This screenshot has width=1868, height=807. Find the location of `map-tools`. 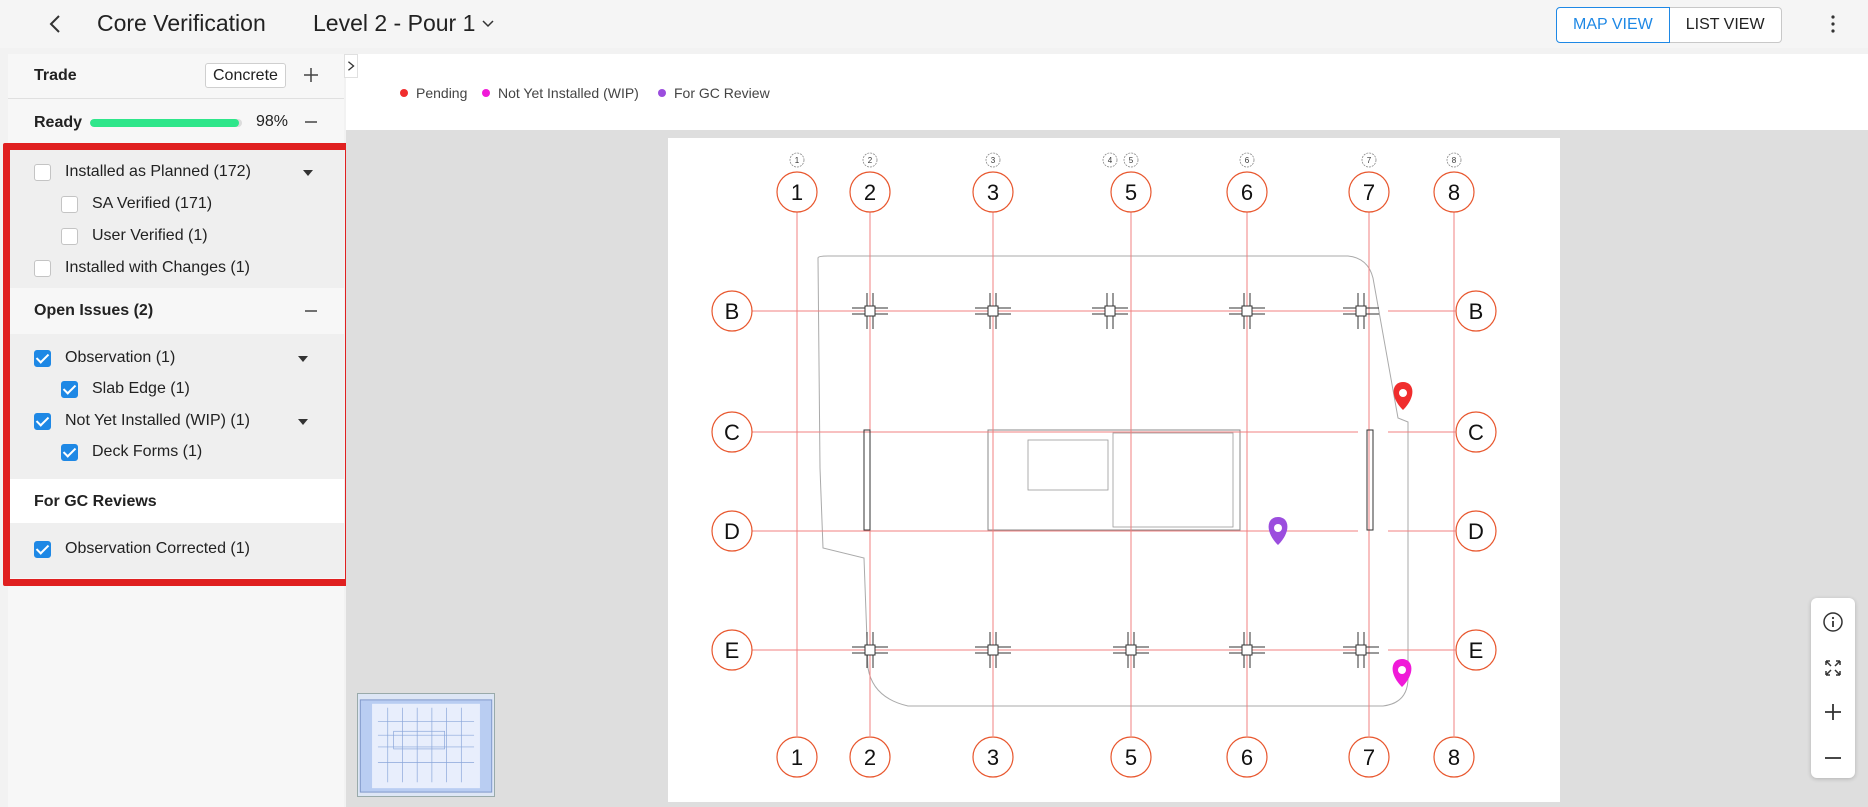

map-tools is located at coordinates (1833, 688).